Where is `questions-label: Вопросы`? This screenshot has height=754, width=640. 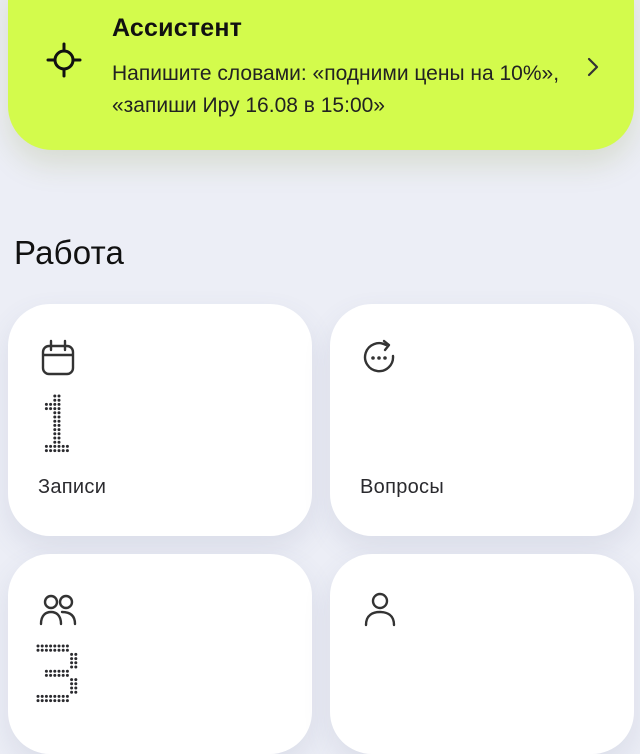
questions-label: Вопросы is located at coordinates (402, 487).